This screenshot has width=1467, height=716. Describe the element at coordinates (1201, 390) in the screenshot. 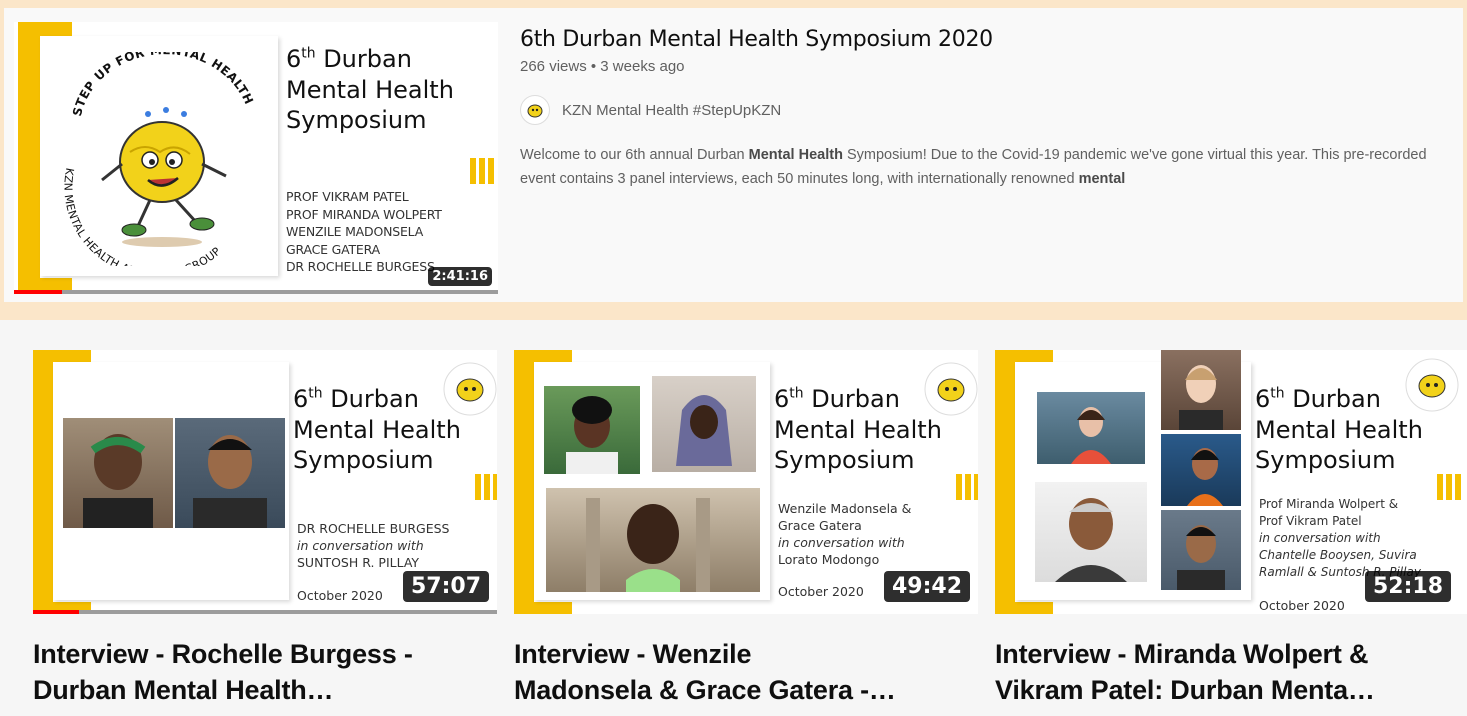

I see `photo-chantelle-booysen` at that location.